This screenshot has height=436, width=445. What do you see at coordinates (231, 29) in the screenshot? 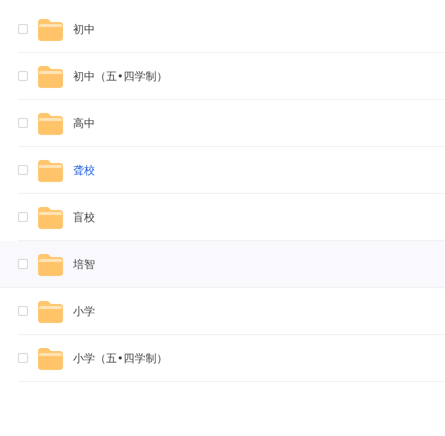
I see `folder-row: 初中` at bounding box center [231, 29].